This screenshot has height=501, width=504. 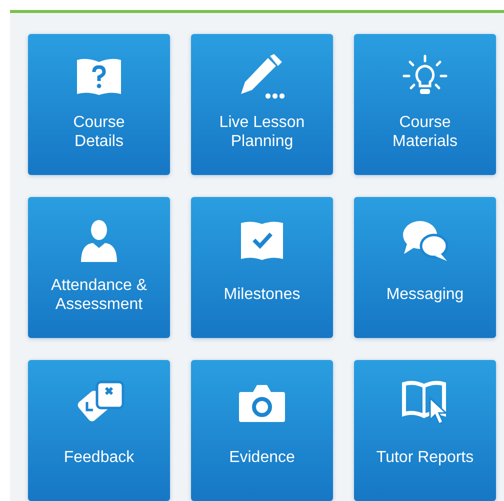 I want to click on menu-tile: Course Materials, so click(x=425, y=104).